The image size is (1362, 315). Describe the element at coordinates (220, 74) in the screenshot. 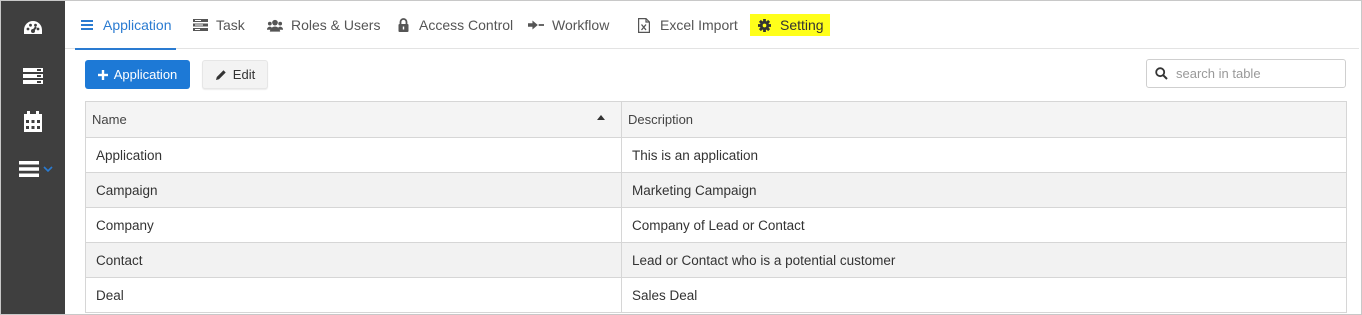

I see `pencil-icon` at that location.